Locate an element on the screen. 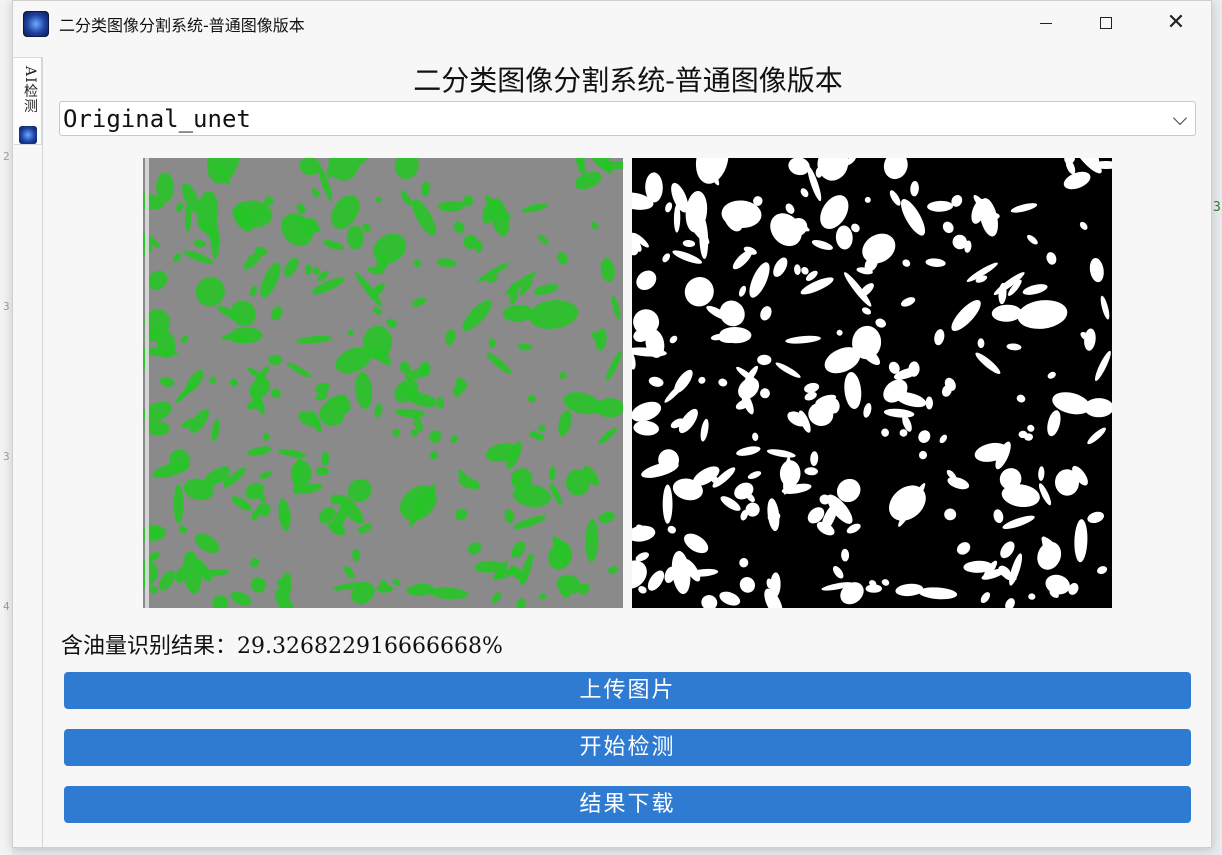 The height and width of the screenshot is (855, 1222). result-text: 含油量识别结果：29.326822916666668% is located at coordinates (282, 644).